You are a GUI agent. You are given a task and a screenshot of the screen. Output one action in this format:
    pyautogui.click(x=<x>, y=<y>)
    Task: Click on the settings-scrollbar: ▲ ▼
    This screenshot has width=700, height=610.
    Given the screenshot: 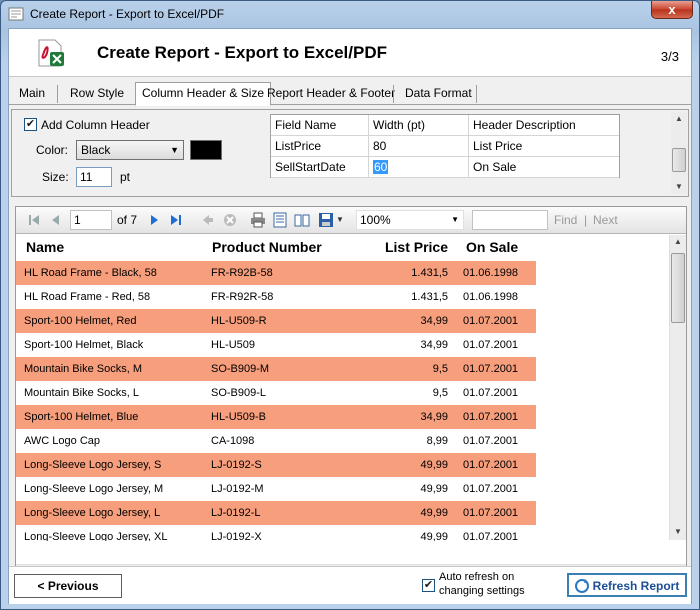 What is the action you would take?
    pyautogui.click(x=679, y=153)
    